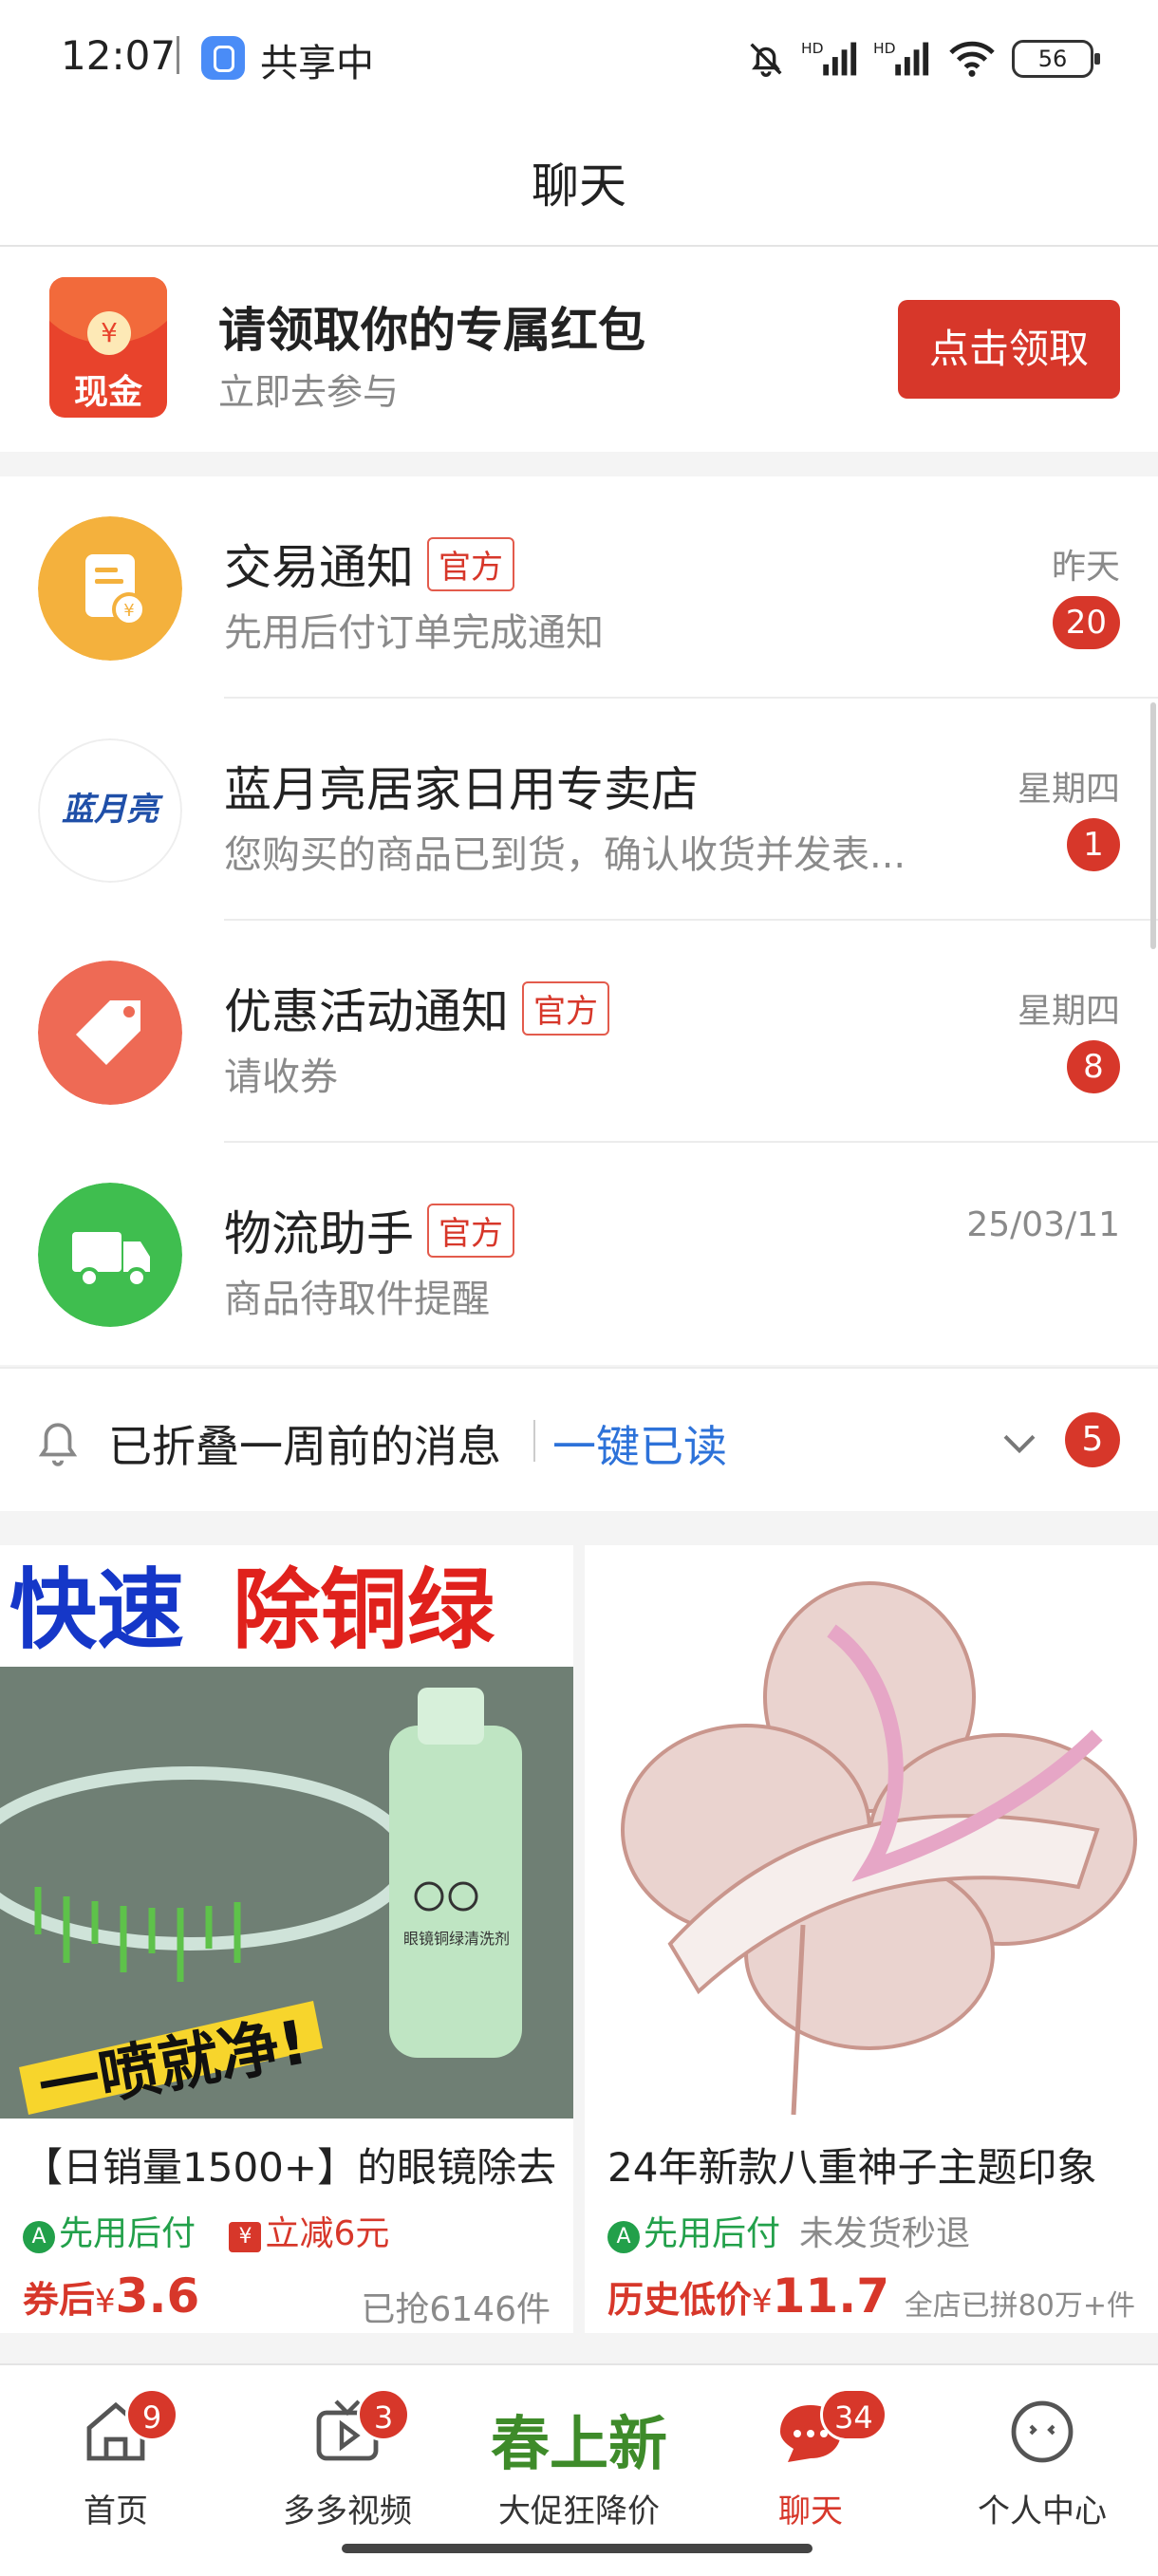 The image size is (1158, 2576). I want to click on product-price: 券后¥3.6, so click(111, 2296).